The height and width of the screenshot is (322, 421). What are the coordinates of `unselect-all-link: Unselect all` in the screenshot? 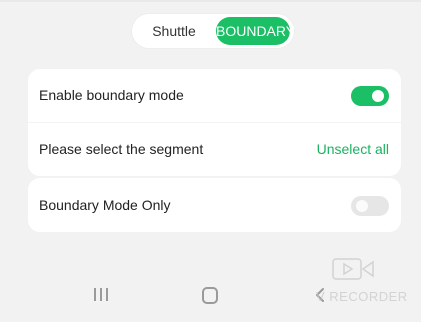 It's located at (353, 149).